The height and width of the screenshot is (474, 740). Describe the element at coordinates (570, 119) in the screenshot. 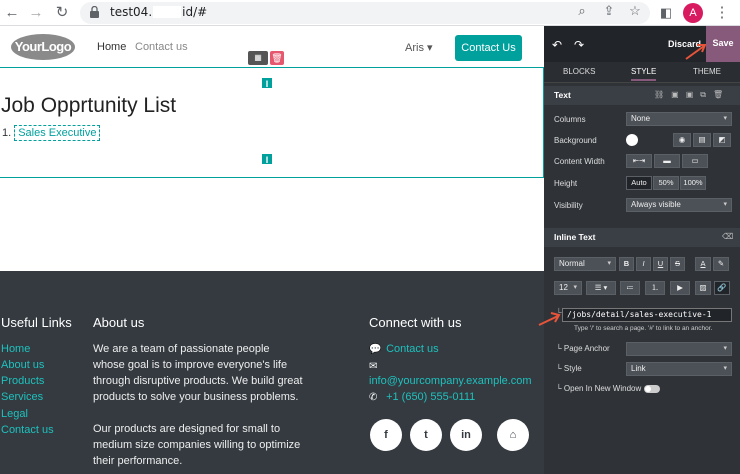

I see `columns-label: Columns` at that location.